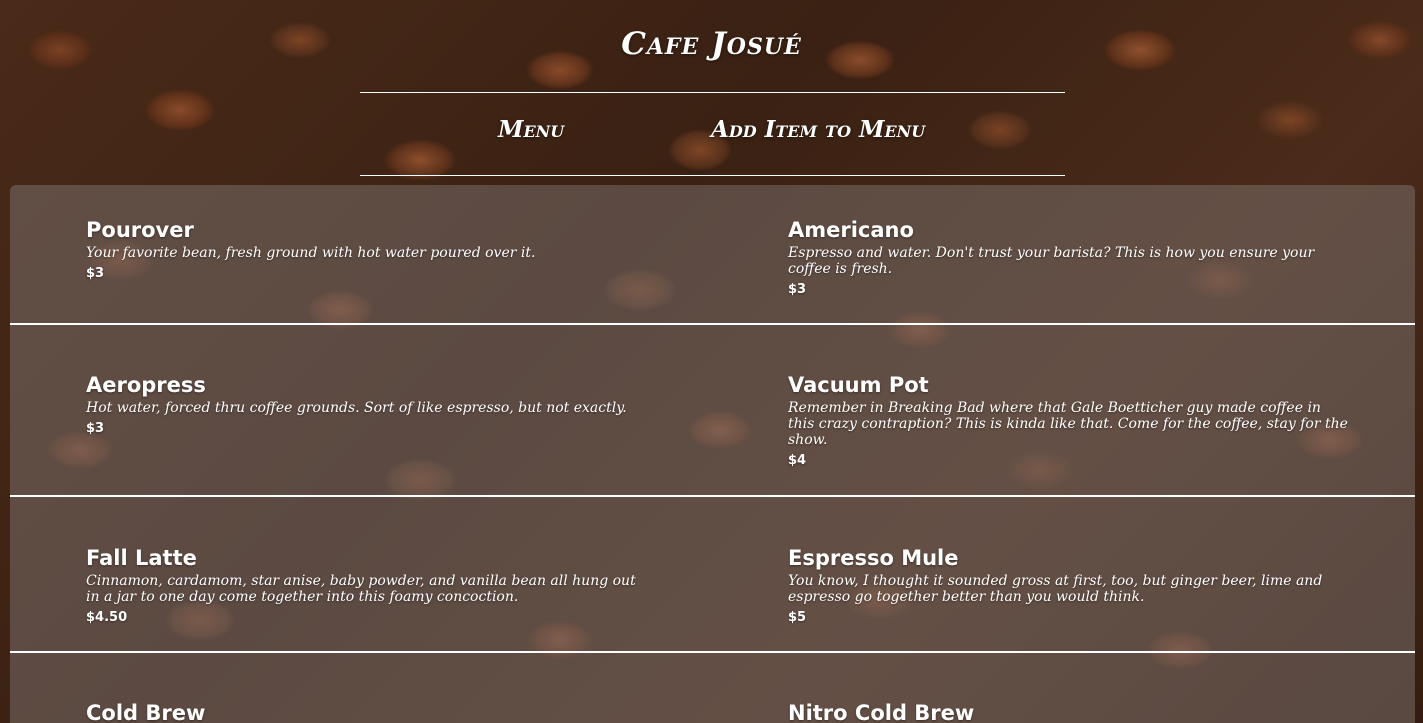  Describe the element at coordinates (1068, 711) in the screenshot. I see `menu-item: Nitro Cold Brew` at that location.